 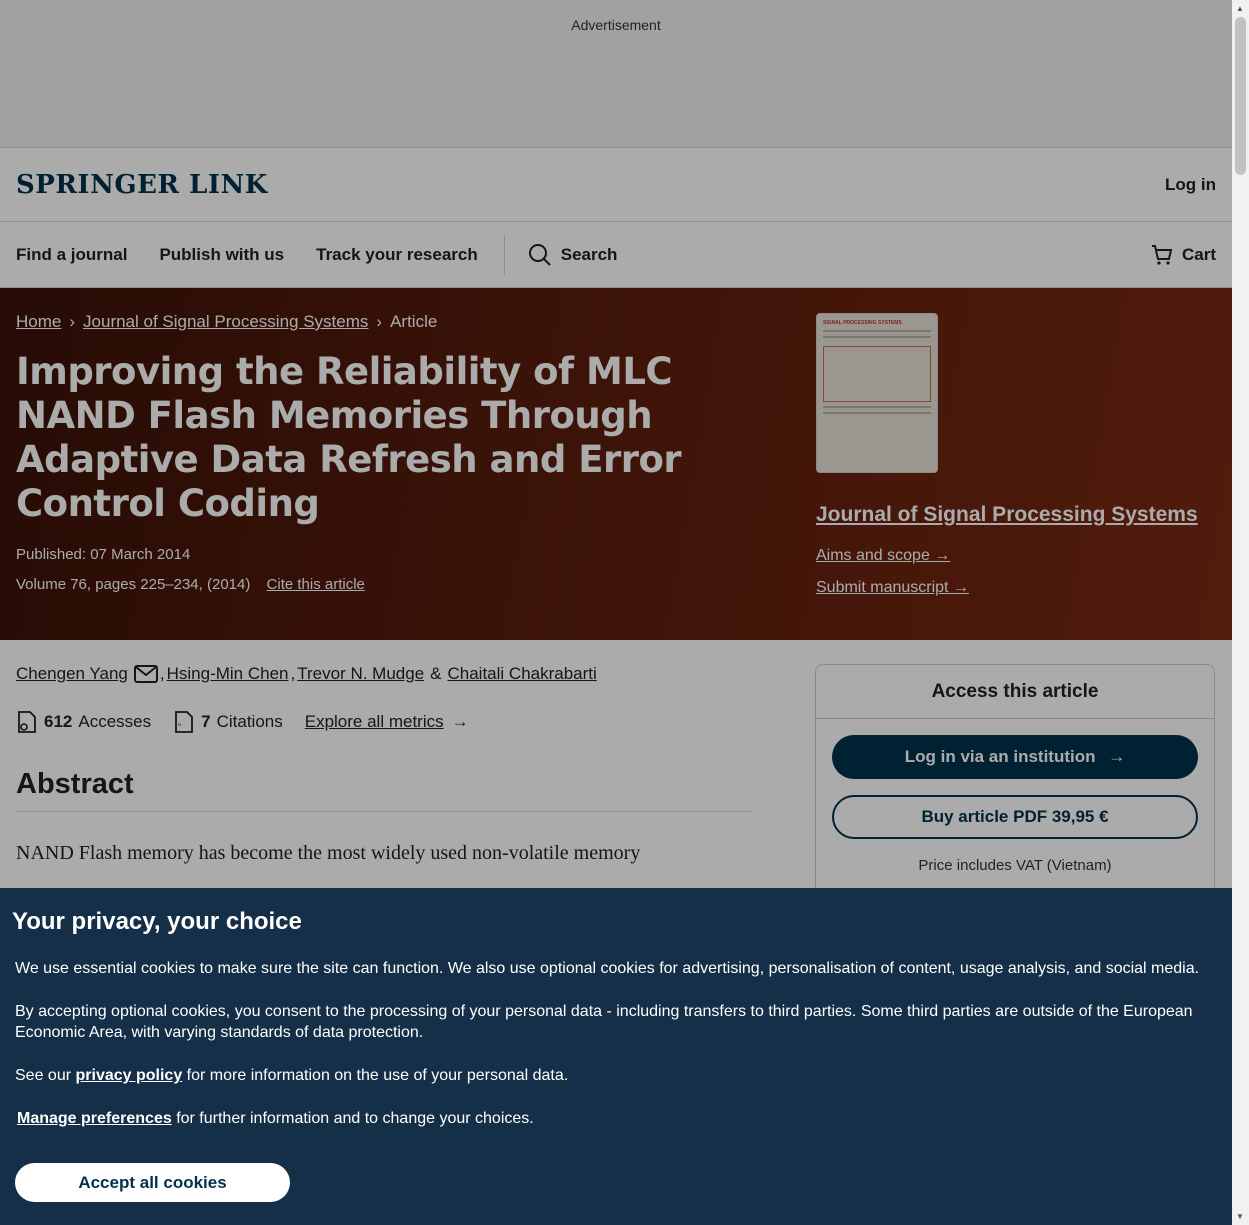 I want to click on manage-preferences-link: Manage preferences, so click(x=94, y=1118).